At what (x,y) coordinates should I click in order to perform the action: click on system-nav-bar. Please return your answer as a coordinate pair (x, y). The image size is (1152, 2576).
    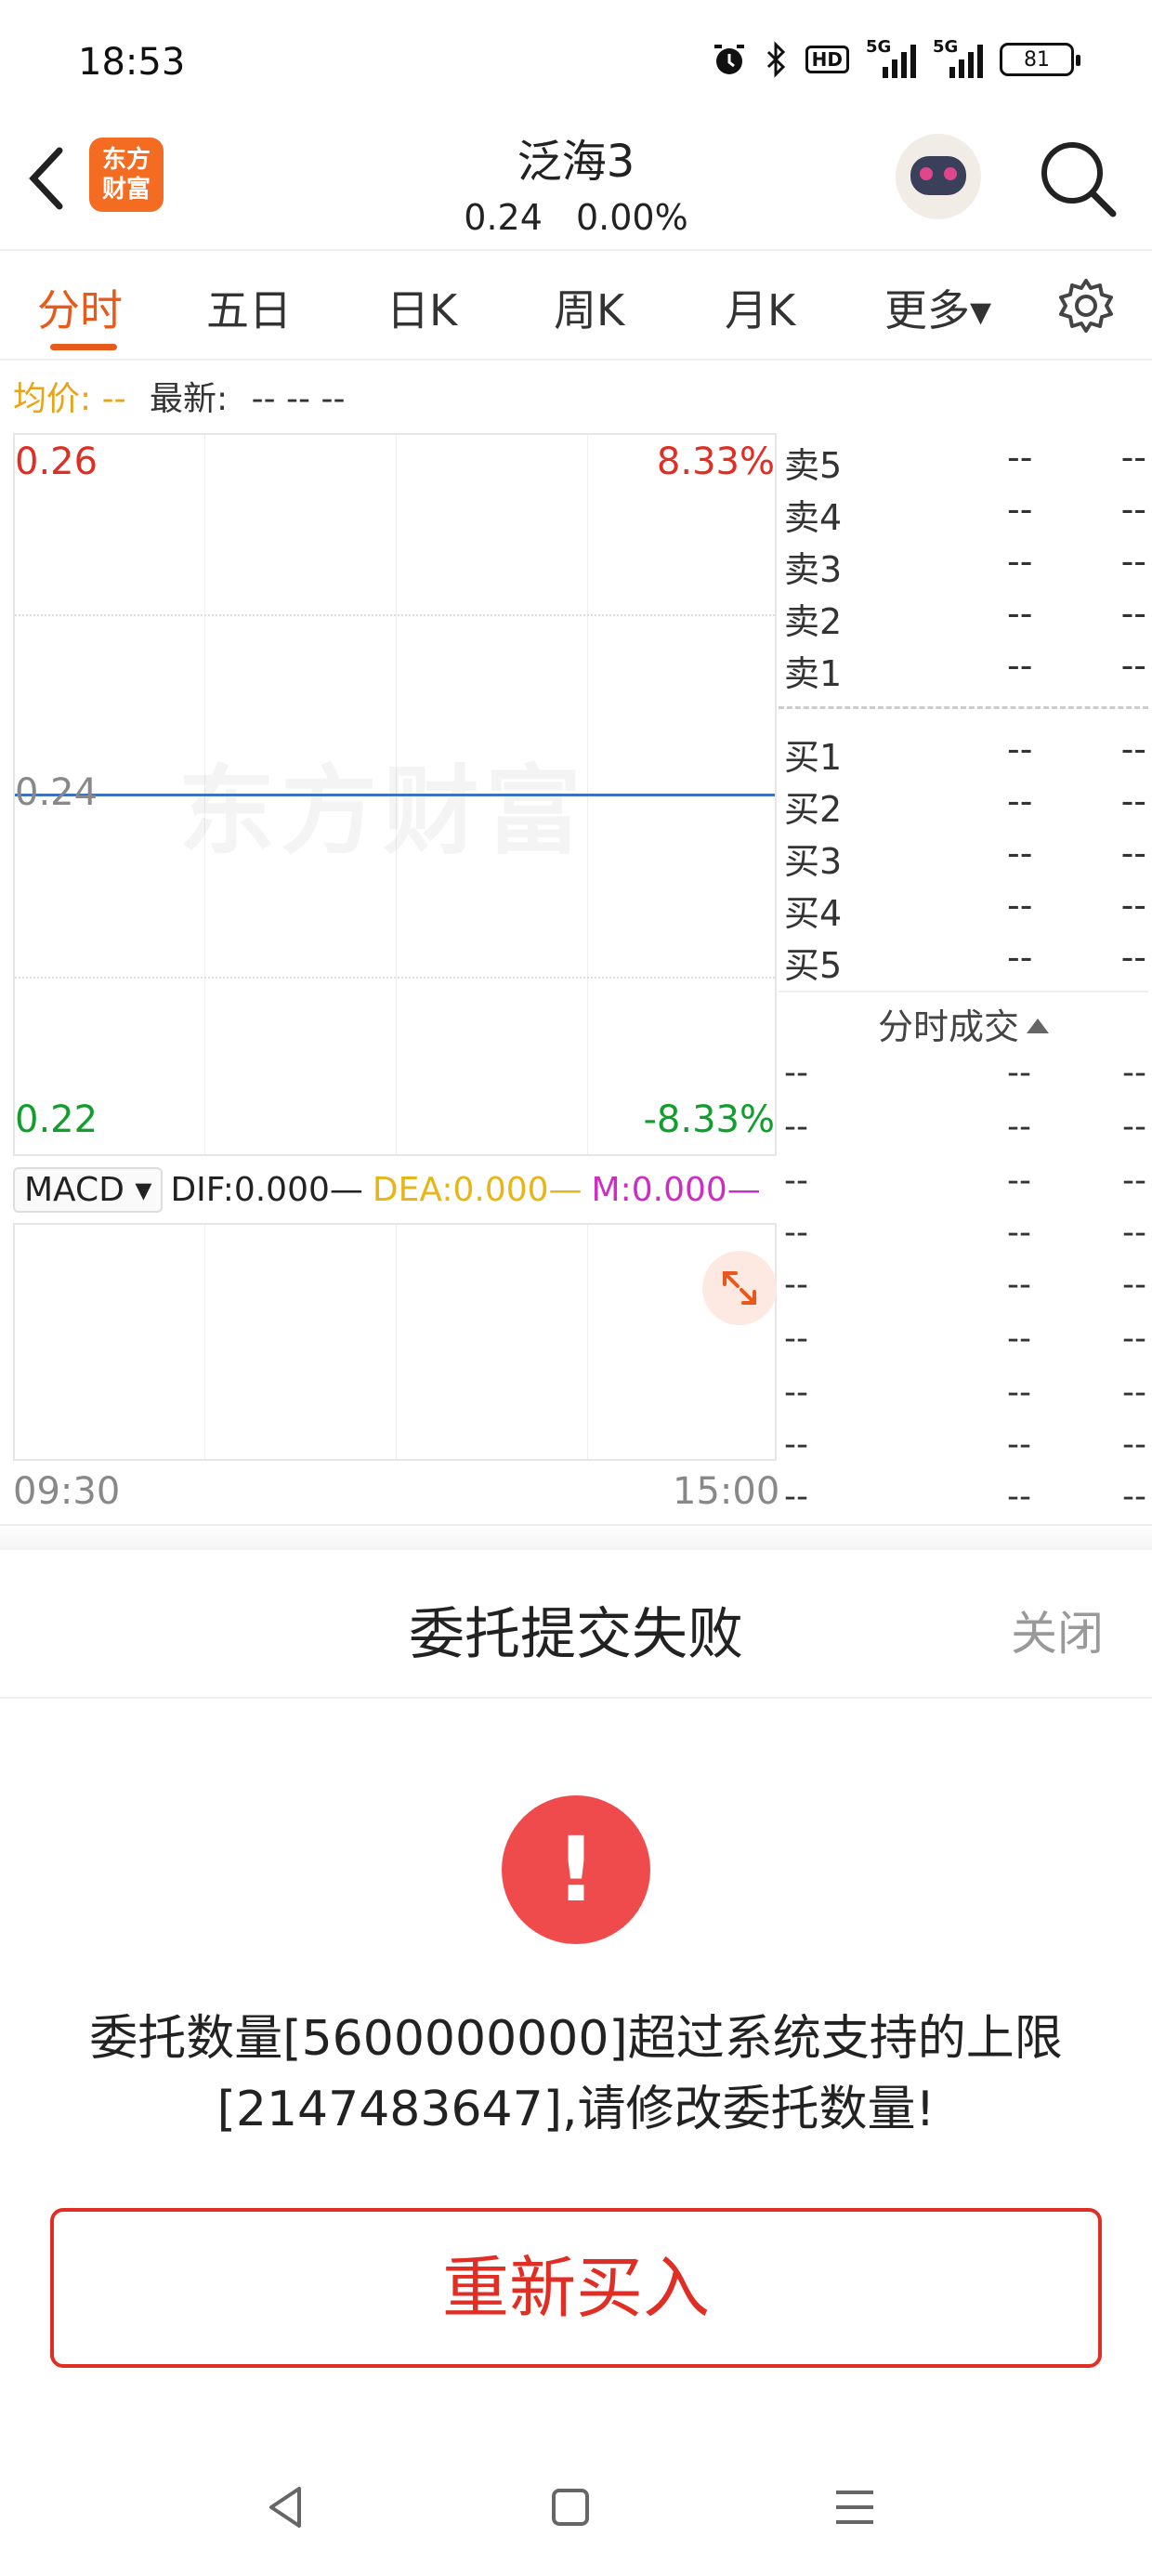
    Looking at the image, I should click on (576, 2509).